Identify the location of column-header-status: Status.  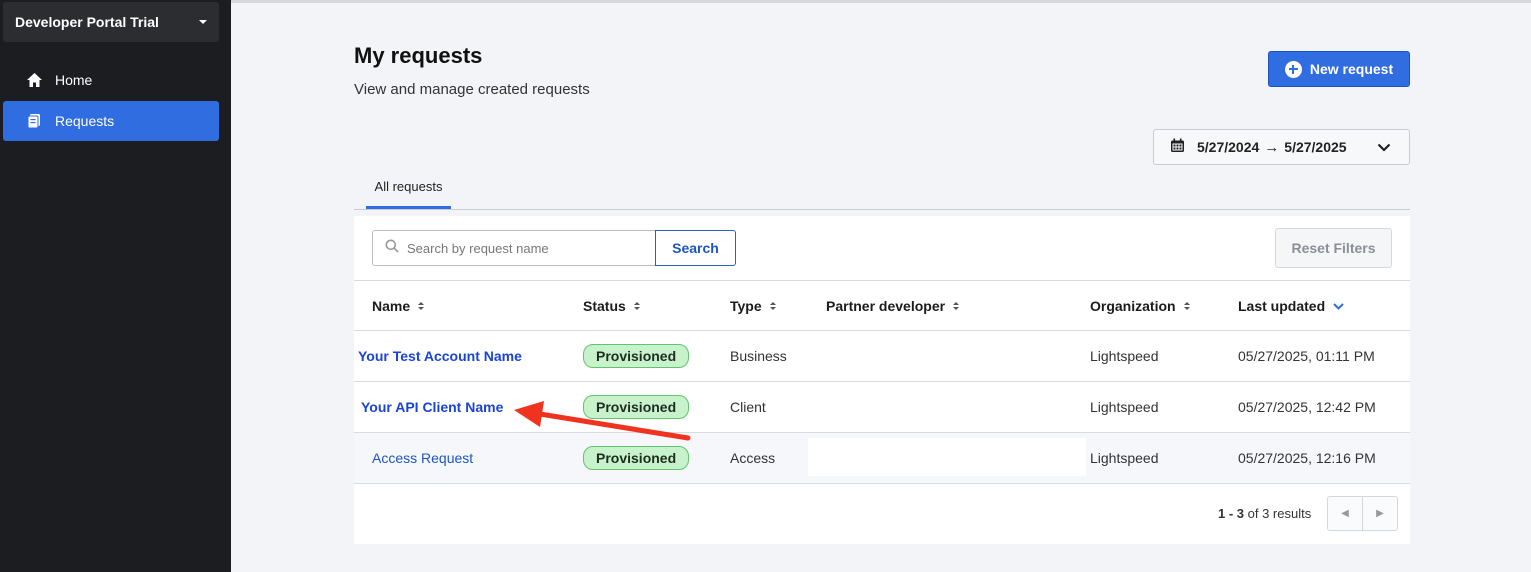
(611, 306).